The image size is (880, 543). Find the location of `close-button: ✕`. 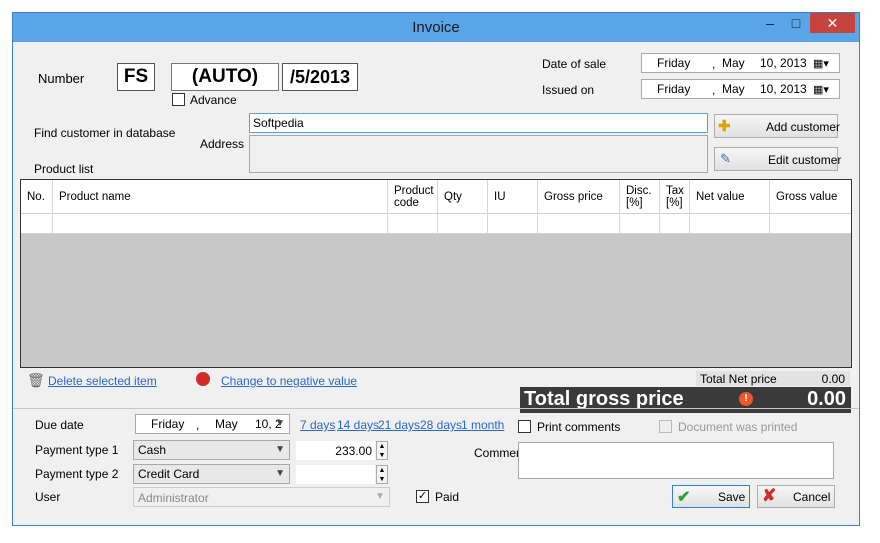

close-button: ✕ is located at coordinates (832, 23).